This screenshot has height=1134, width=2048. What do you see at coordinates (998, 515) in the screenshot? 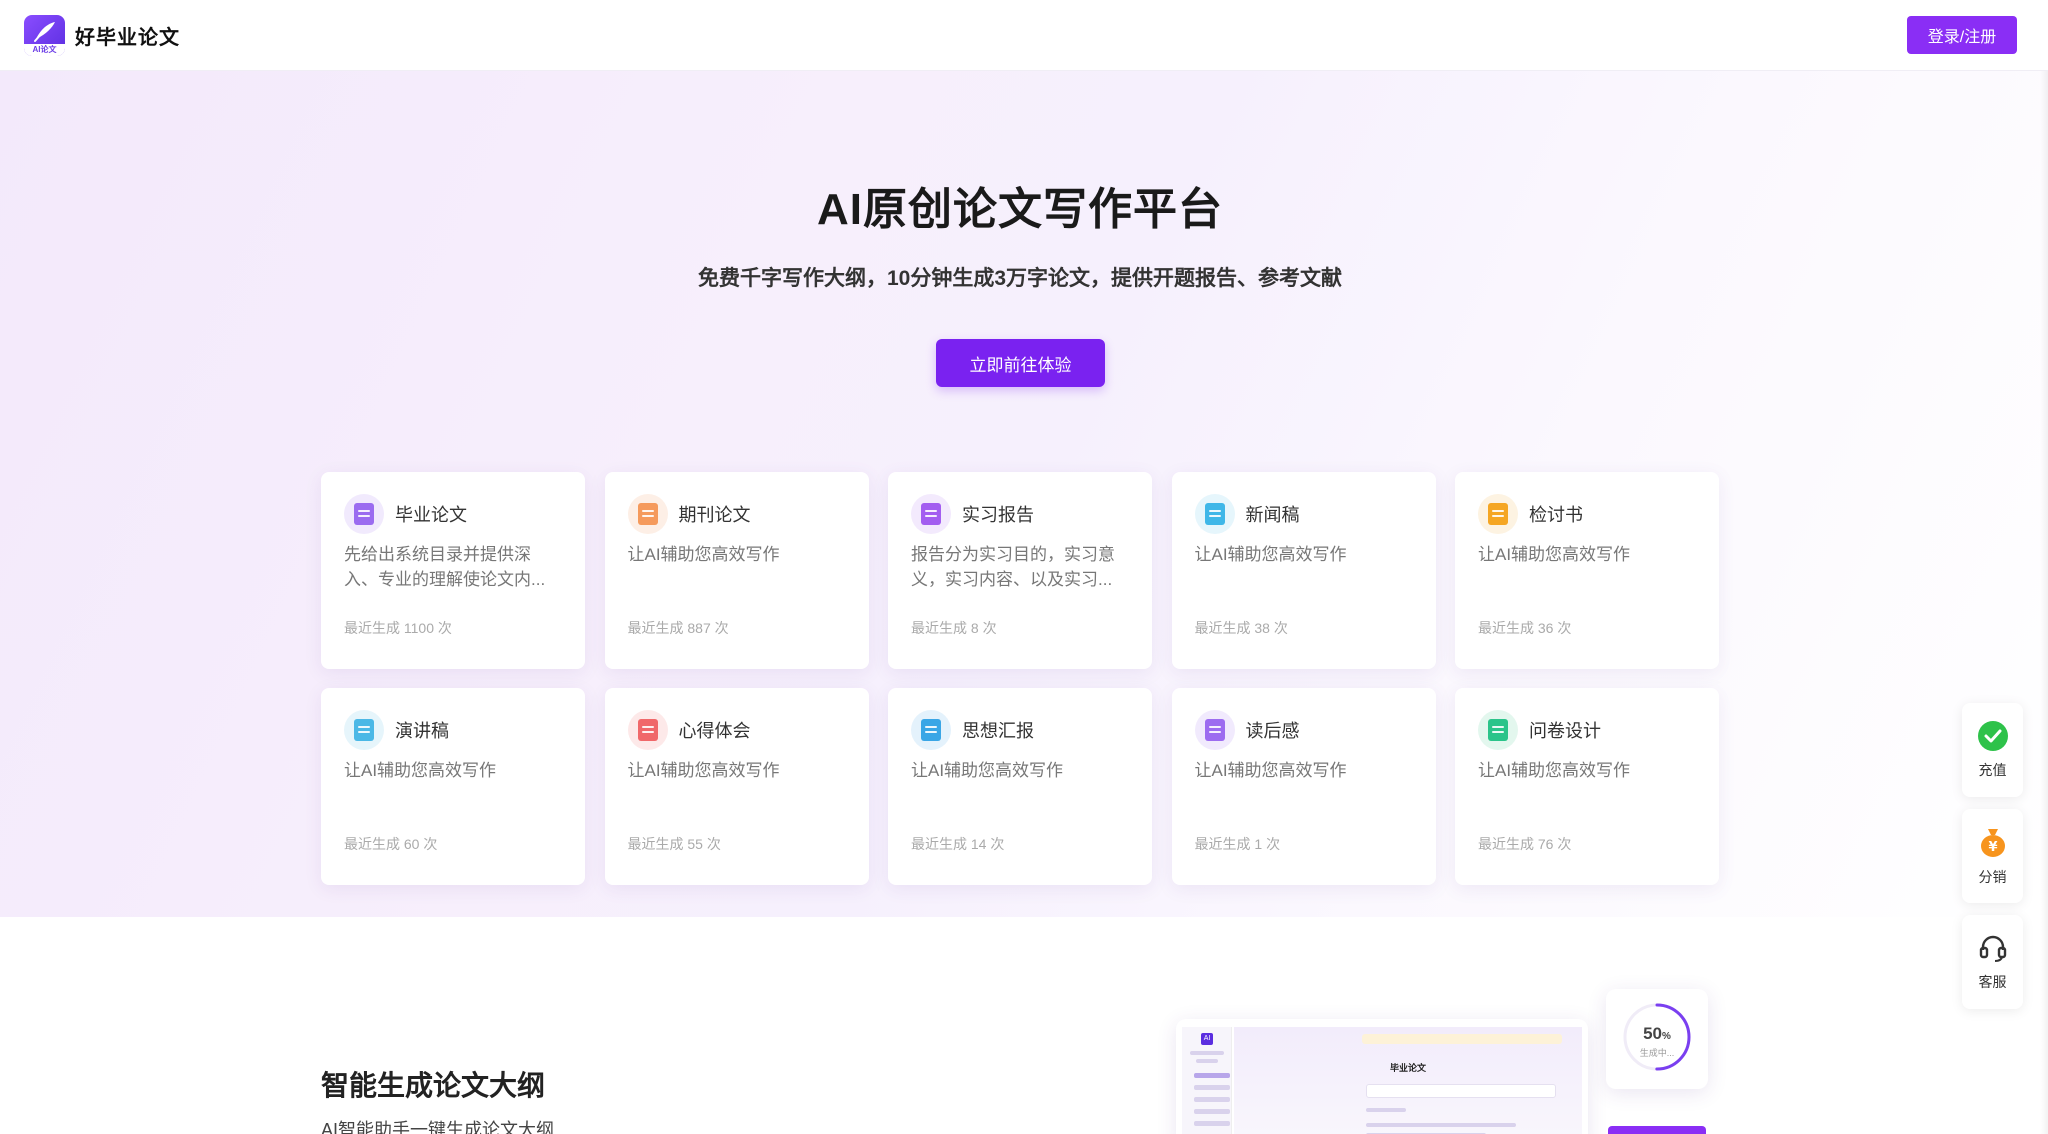
I see `card-title: 实习报告` at bounding box center [998, 515].